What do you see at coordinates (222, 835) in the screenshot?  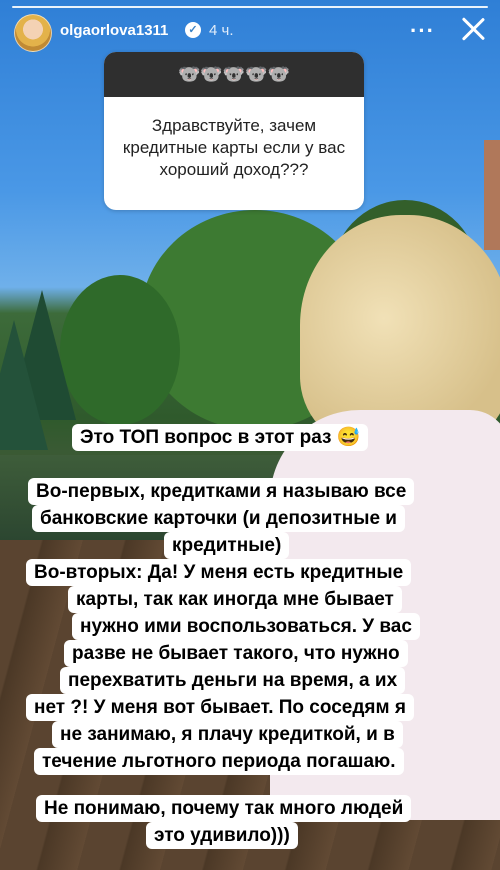 I see `caption-line: это удивило)))` at bounding box center [222, 835].